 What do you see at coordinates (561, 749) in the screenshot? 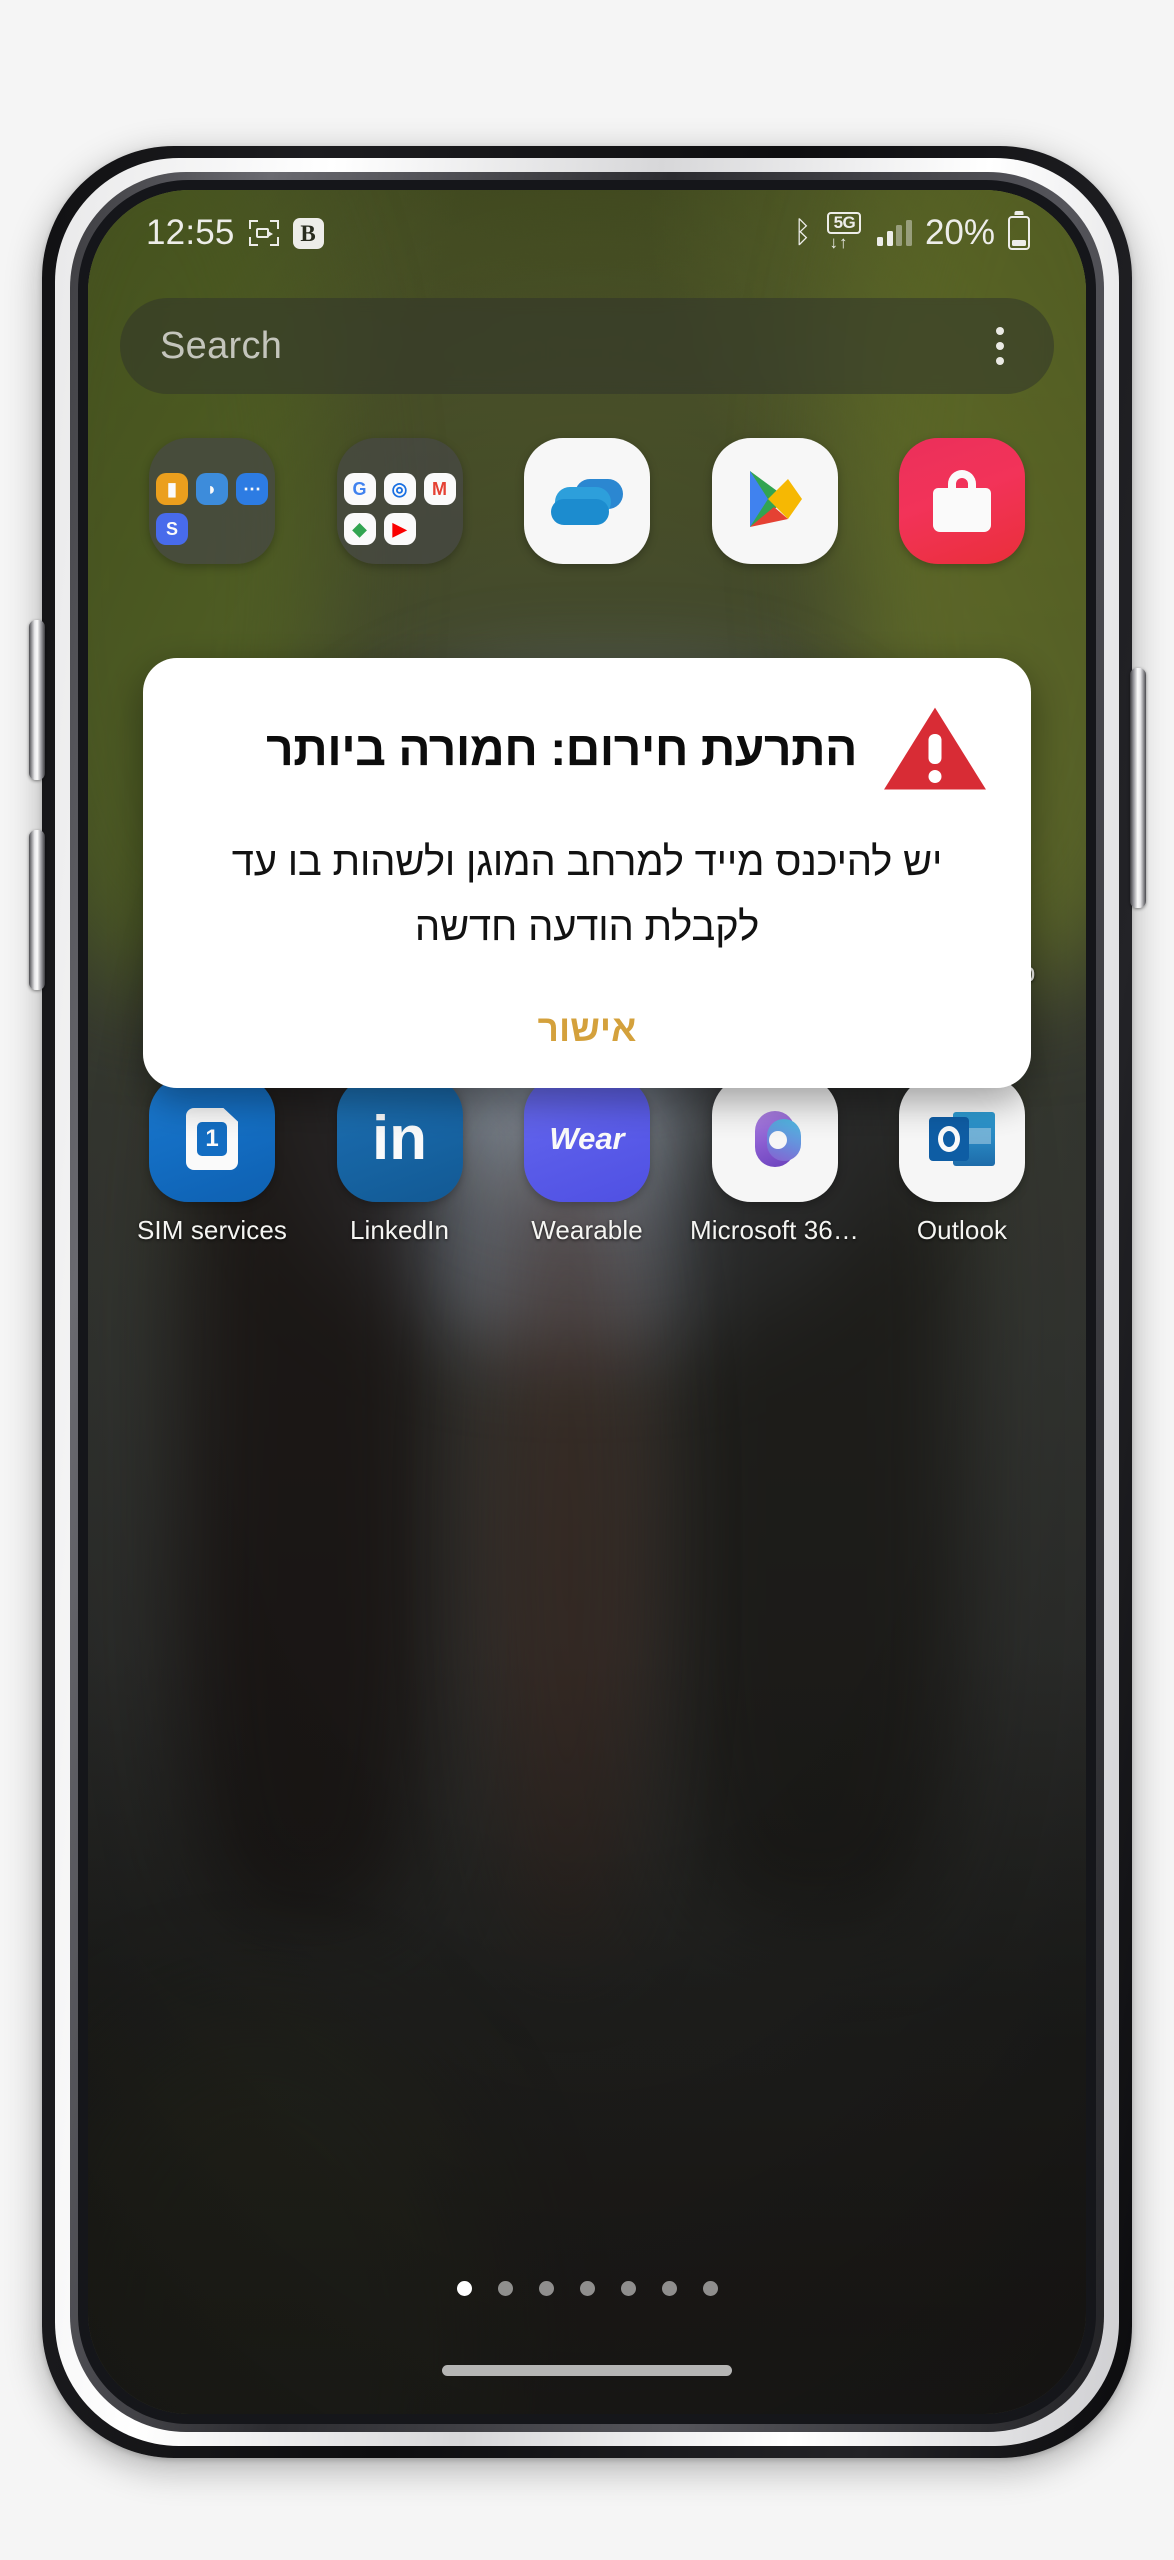
I see `dialog-title: התרעת חירום: חמורה ביותר` at bounding box center [561, 749].